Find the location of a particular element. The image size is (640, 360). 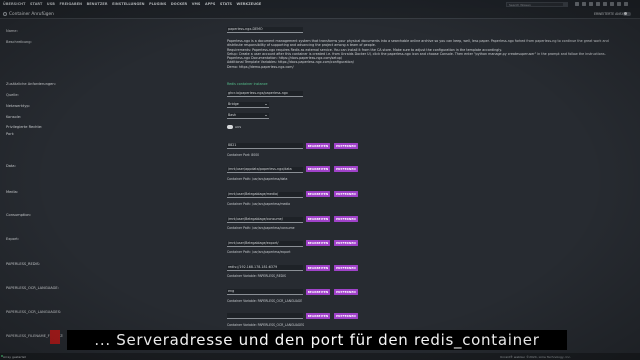

ocr-languages-edit-button: BEARBEITEN is located at coordinates (318, 316).